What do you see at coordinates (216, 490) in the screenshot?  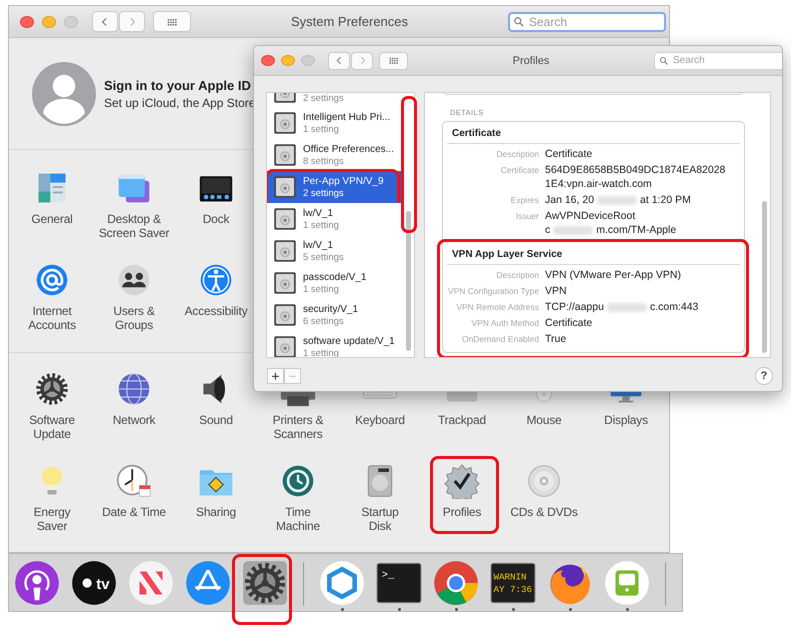 I see `preference-button: Sharing` at bounding box center [216, 490].